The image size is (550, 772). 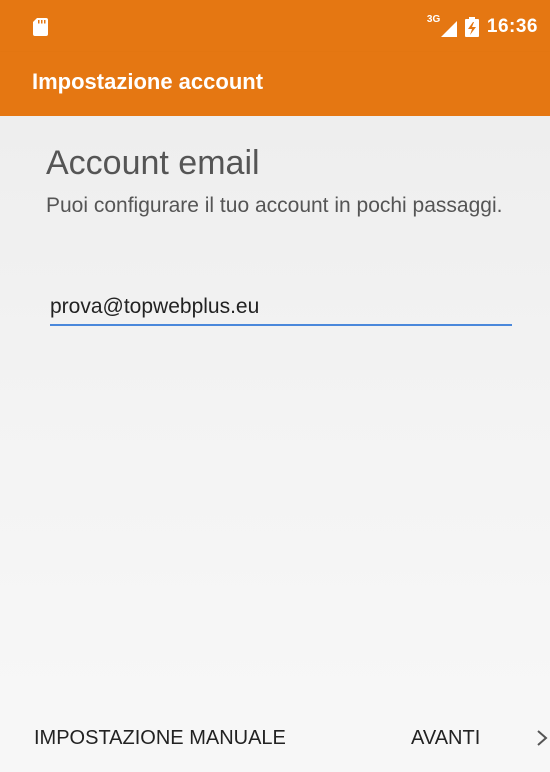 What do you see at coordinates (482, 27) in the screenshot?
I see `status-icons: 3G 16:36` at bounding box center [482, 27].